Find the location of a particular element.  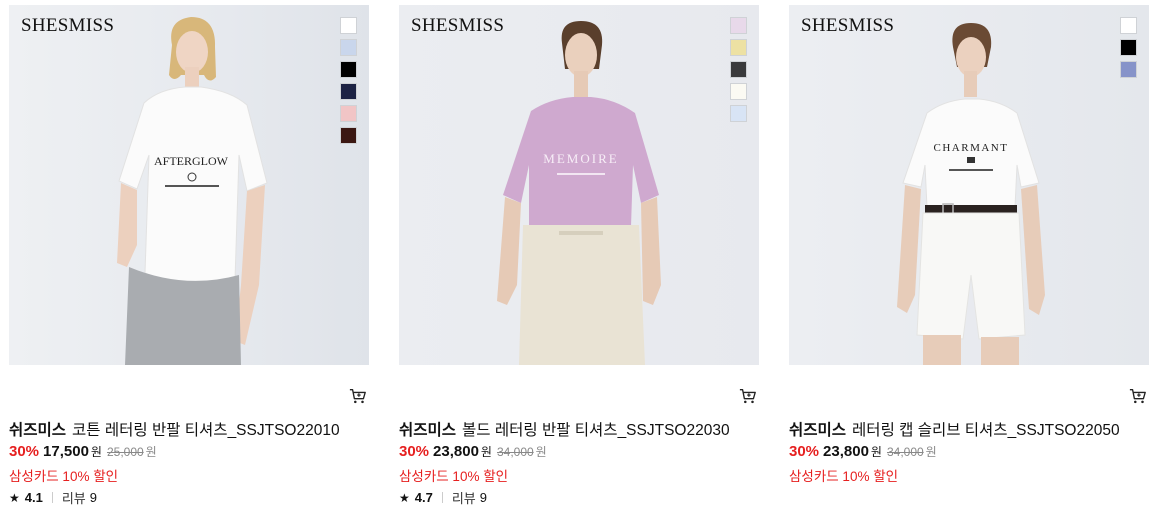

color-swatch-yellow is located at coordinates (738, 47).